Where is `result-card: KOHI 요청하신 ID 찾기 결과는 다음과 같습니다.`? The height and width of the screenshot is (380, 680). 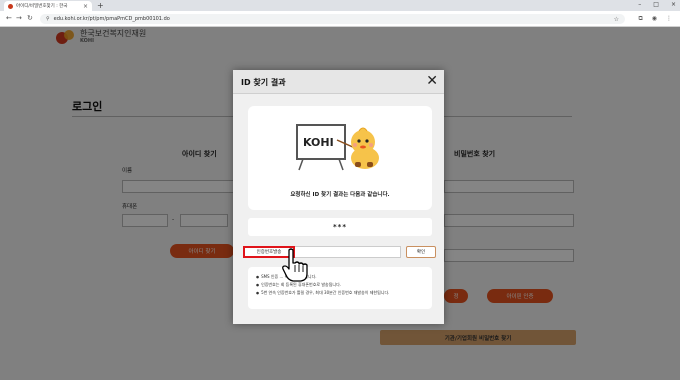 result-card: KOHI 요청하신 ID 찾기 결과는 다음과 같습니다. is located at coordinates (340, 158).